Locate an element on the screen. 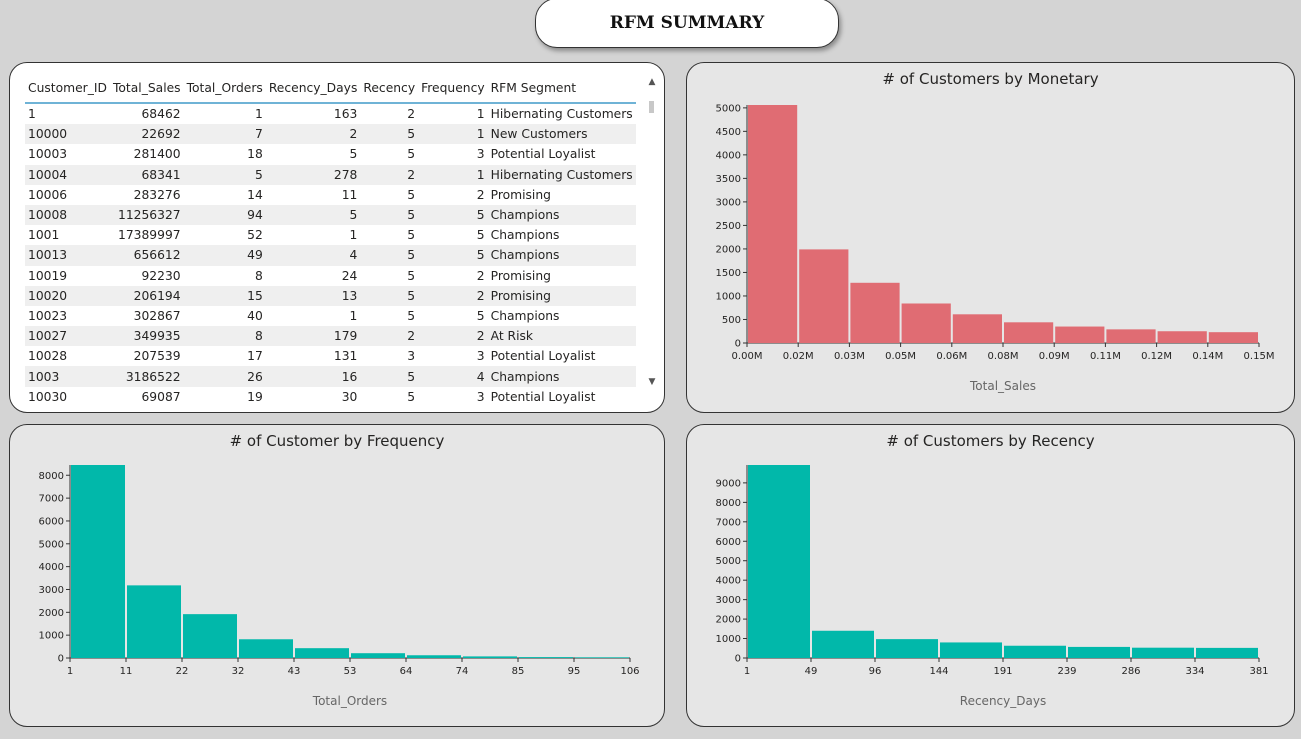 This screenshot has height=739, width=1301. table-row: 10028 207539 17 131 3 3 Potential Loyalist is located at coordinates (330, 356).